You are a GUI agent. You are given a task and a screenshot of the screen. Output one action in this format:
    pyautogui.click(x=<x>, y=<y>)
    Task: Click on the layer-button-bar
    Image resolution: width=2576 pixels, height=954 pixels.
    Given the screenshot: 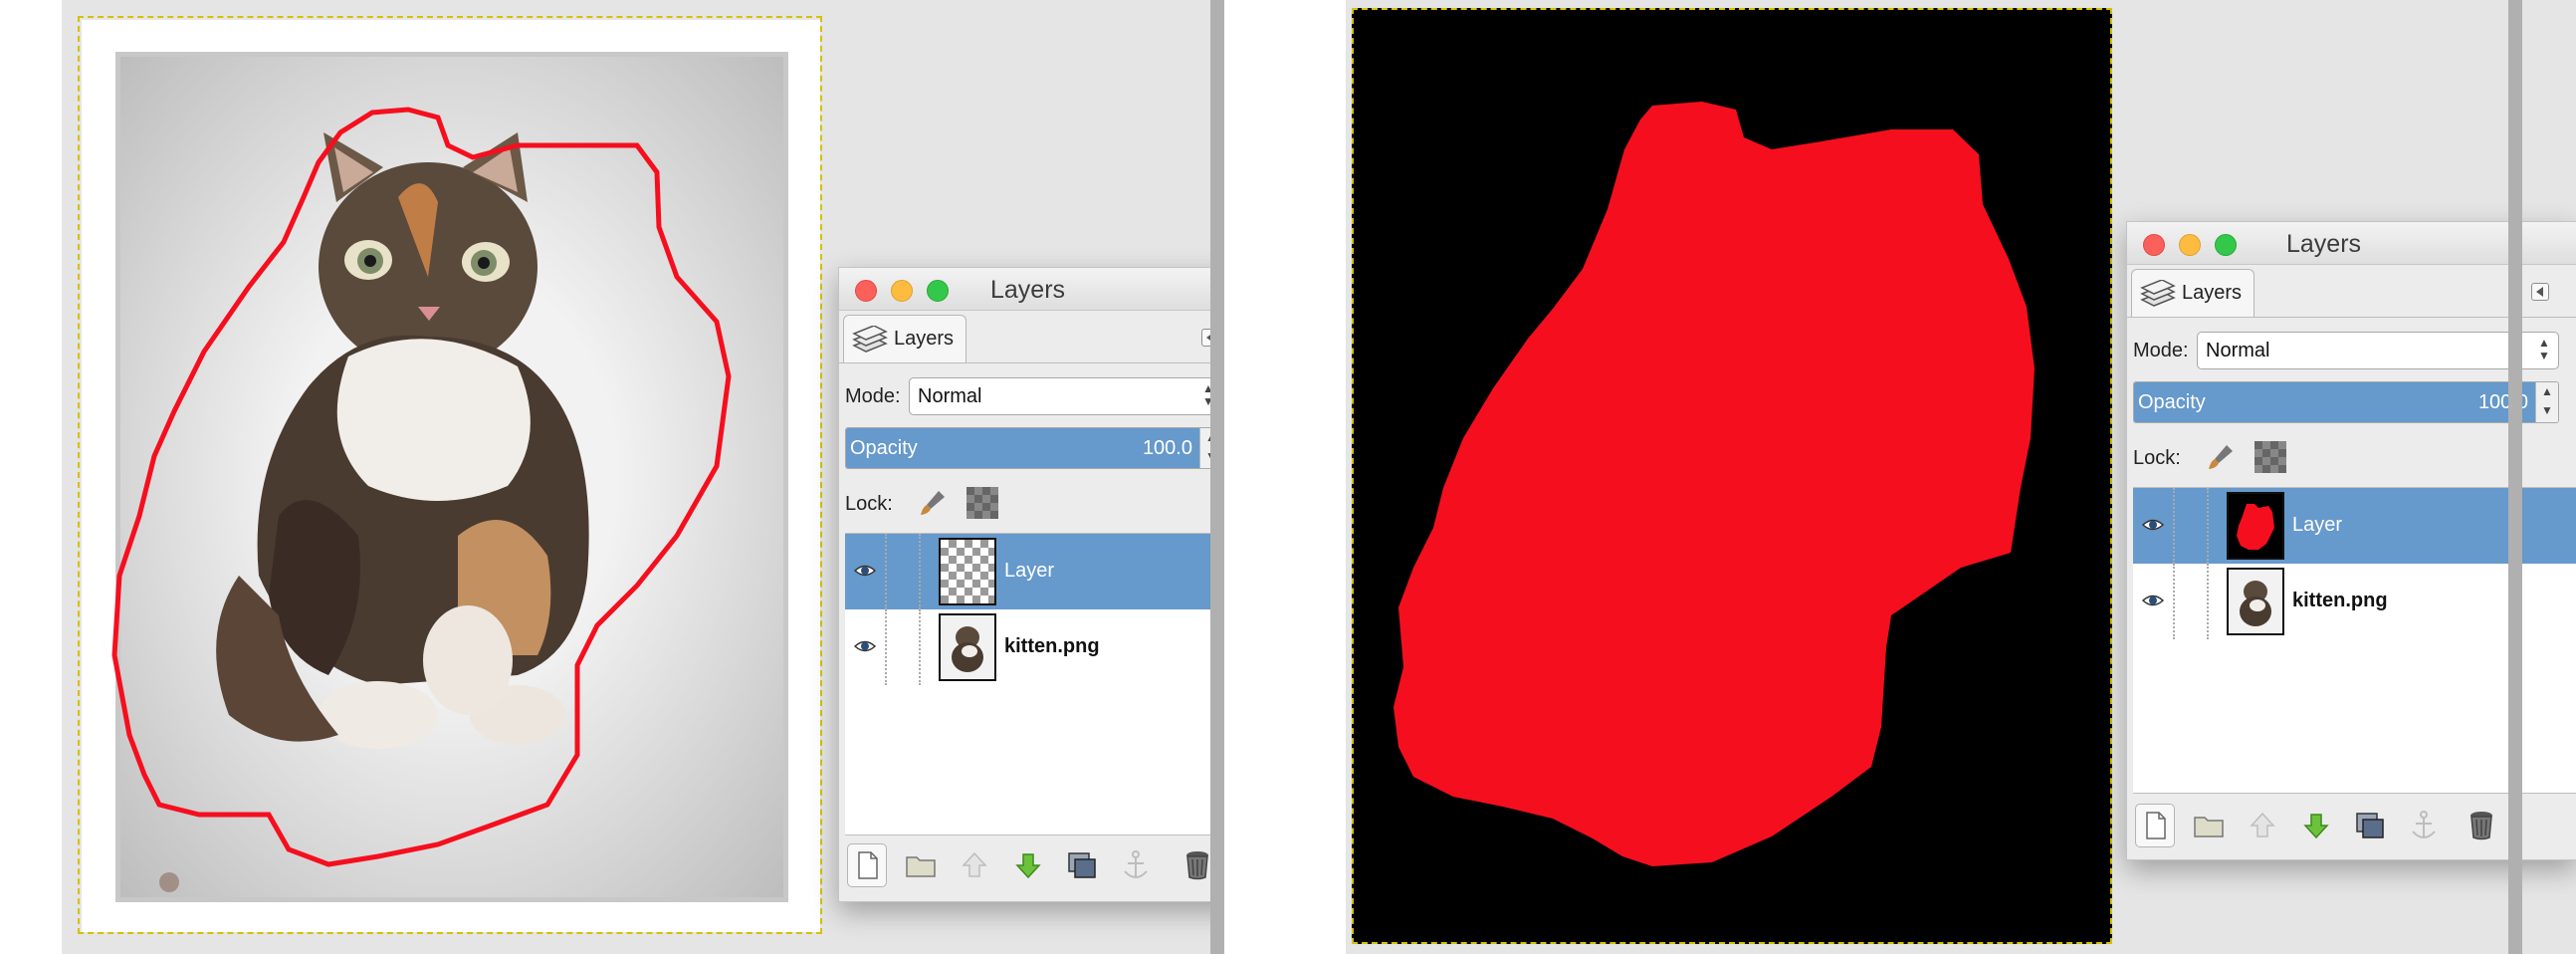 What is the action you would take?
    pyautogui.click(x=1031, y=865)
    